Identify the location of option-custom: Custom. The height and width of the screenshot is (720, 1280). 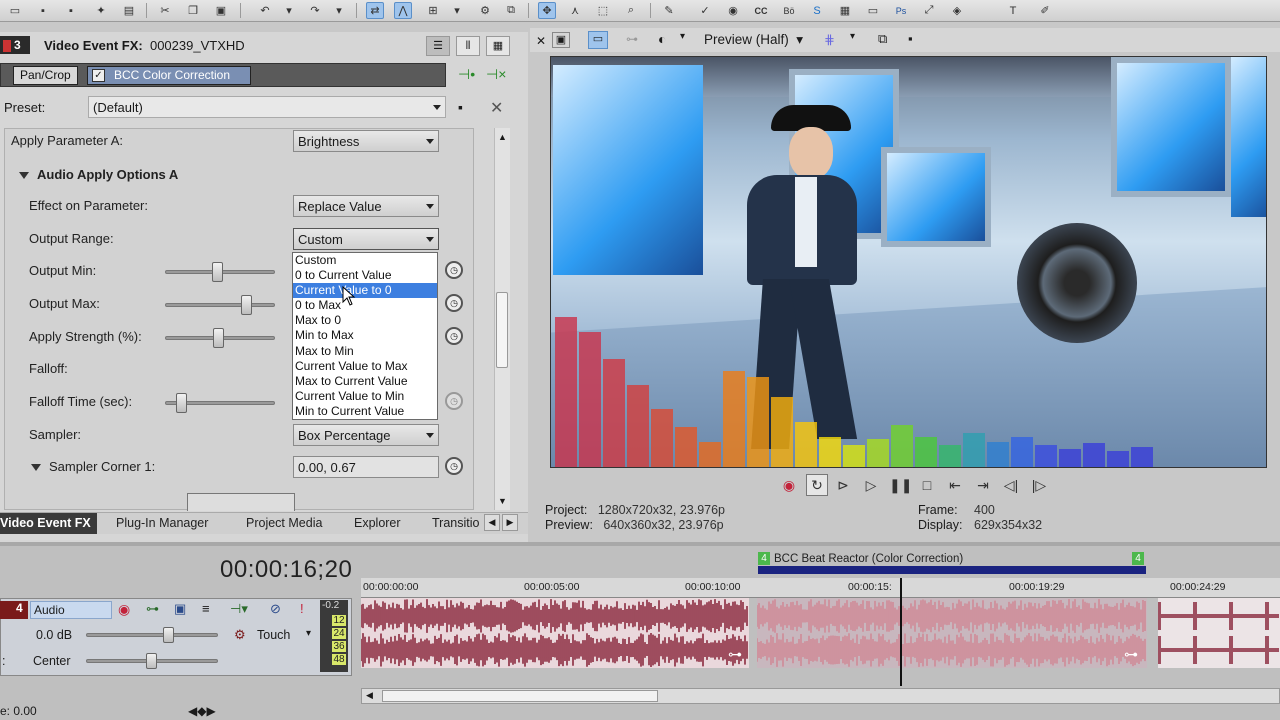
(365, 260).